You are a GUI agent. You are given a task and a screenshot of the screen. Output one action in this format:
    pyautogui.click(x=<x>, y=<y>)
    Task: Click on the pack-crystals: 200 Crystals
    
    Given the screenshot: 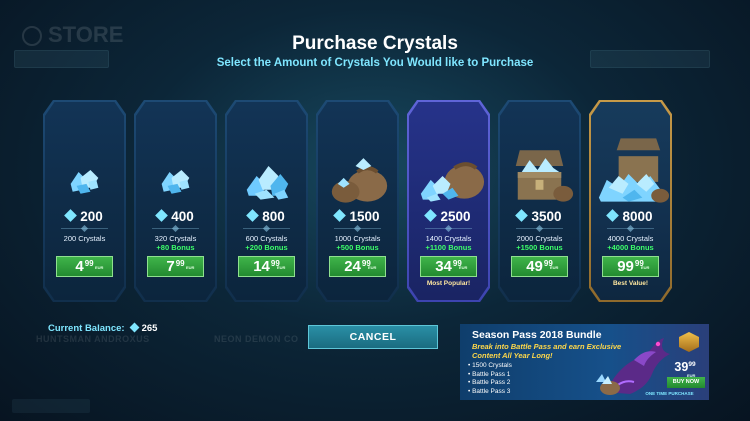 What is the action you would take?
    pyautogui.click(x=84, y=238)
    